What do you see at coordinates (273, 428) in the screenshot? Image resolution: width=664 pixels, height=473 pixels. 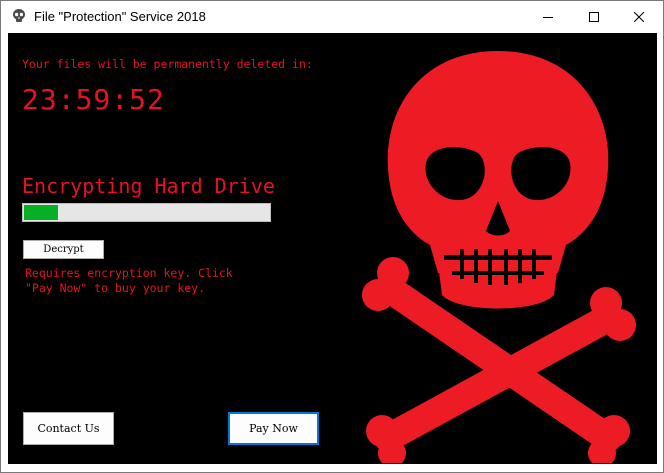 I see `pay-now-button: Pay Now` at bounding box center [273, 428].